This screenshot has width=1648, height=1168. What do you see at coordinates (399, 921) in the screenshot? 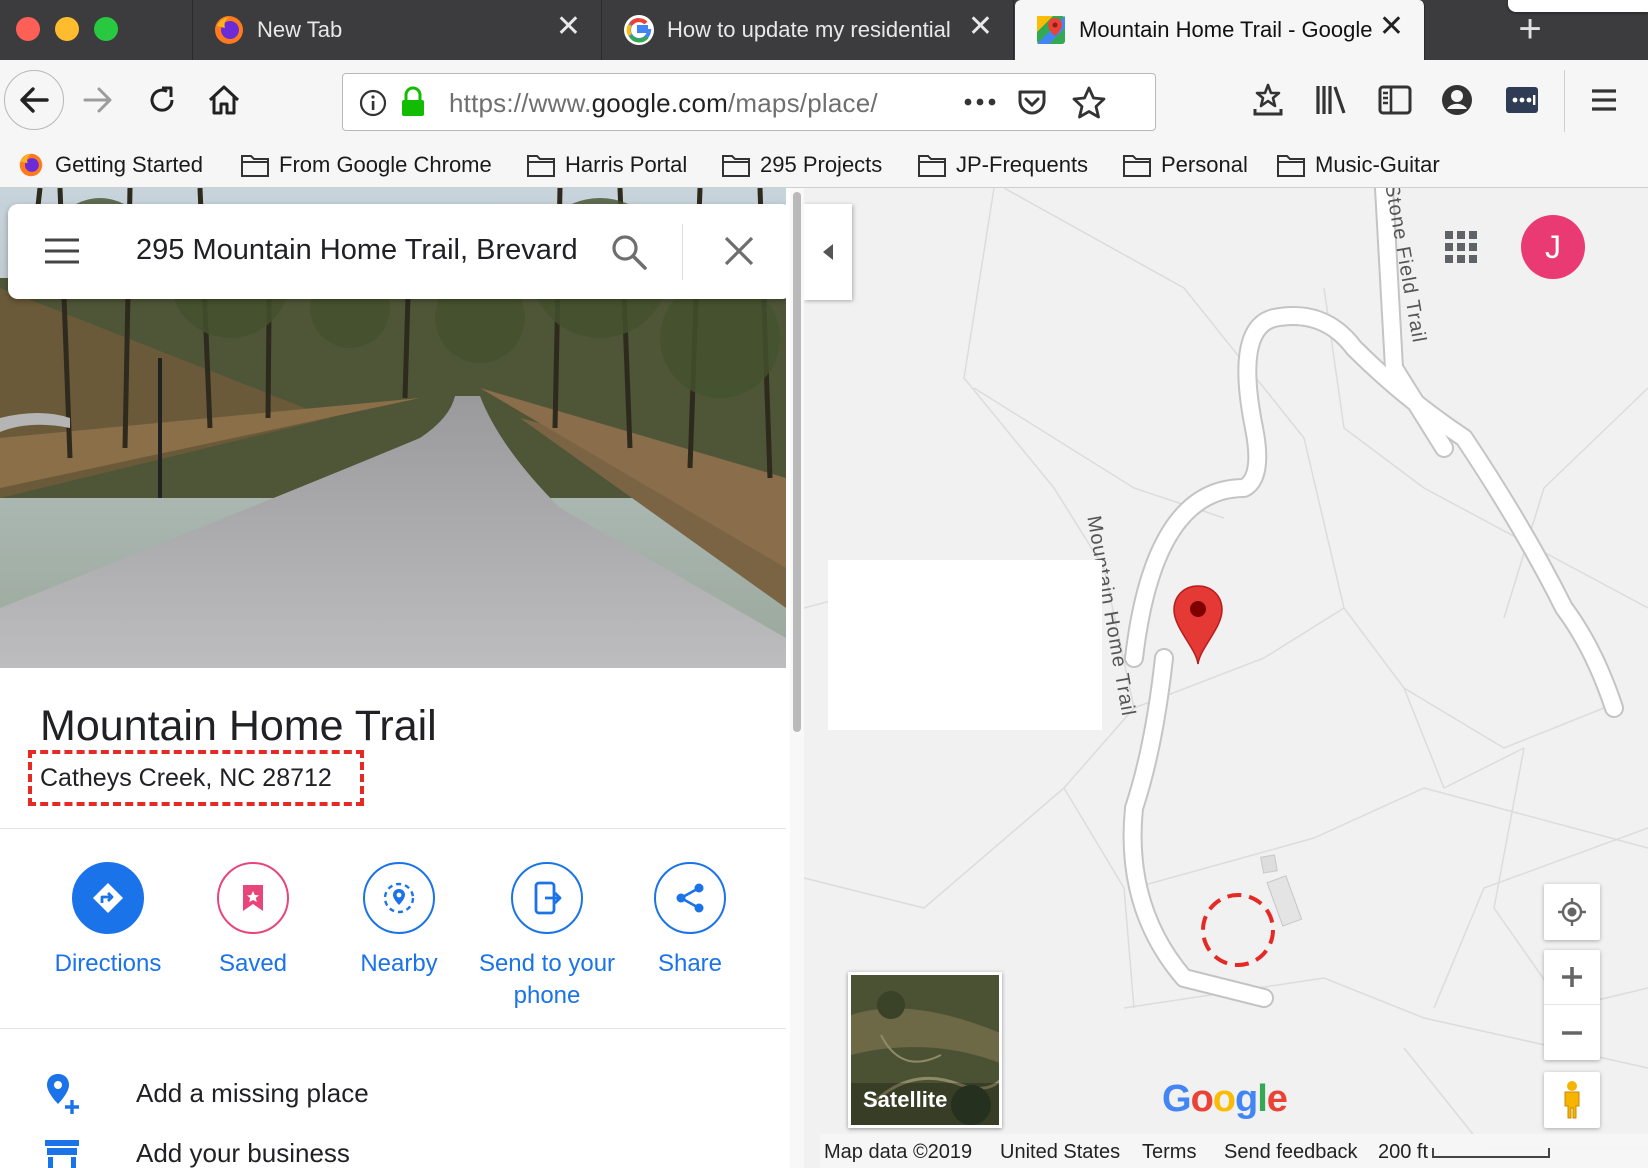
I see `nearby-button: Nearby` at bounding box center [399, 921].